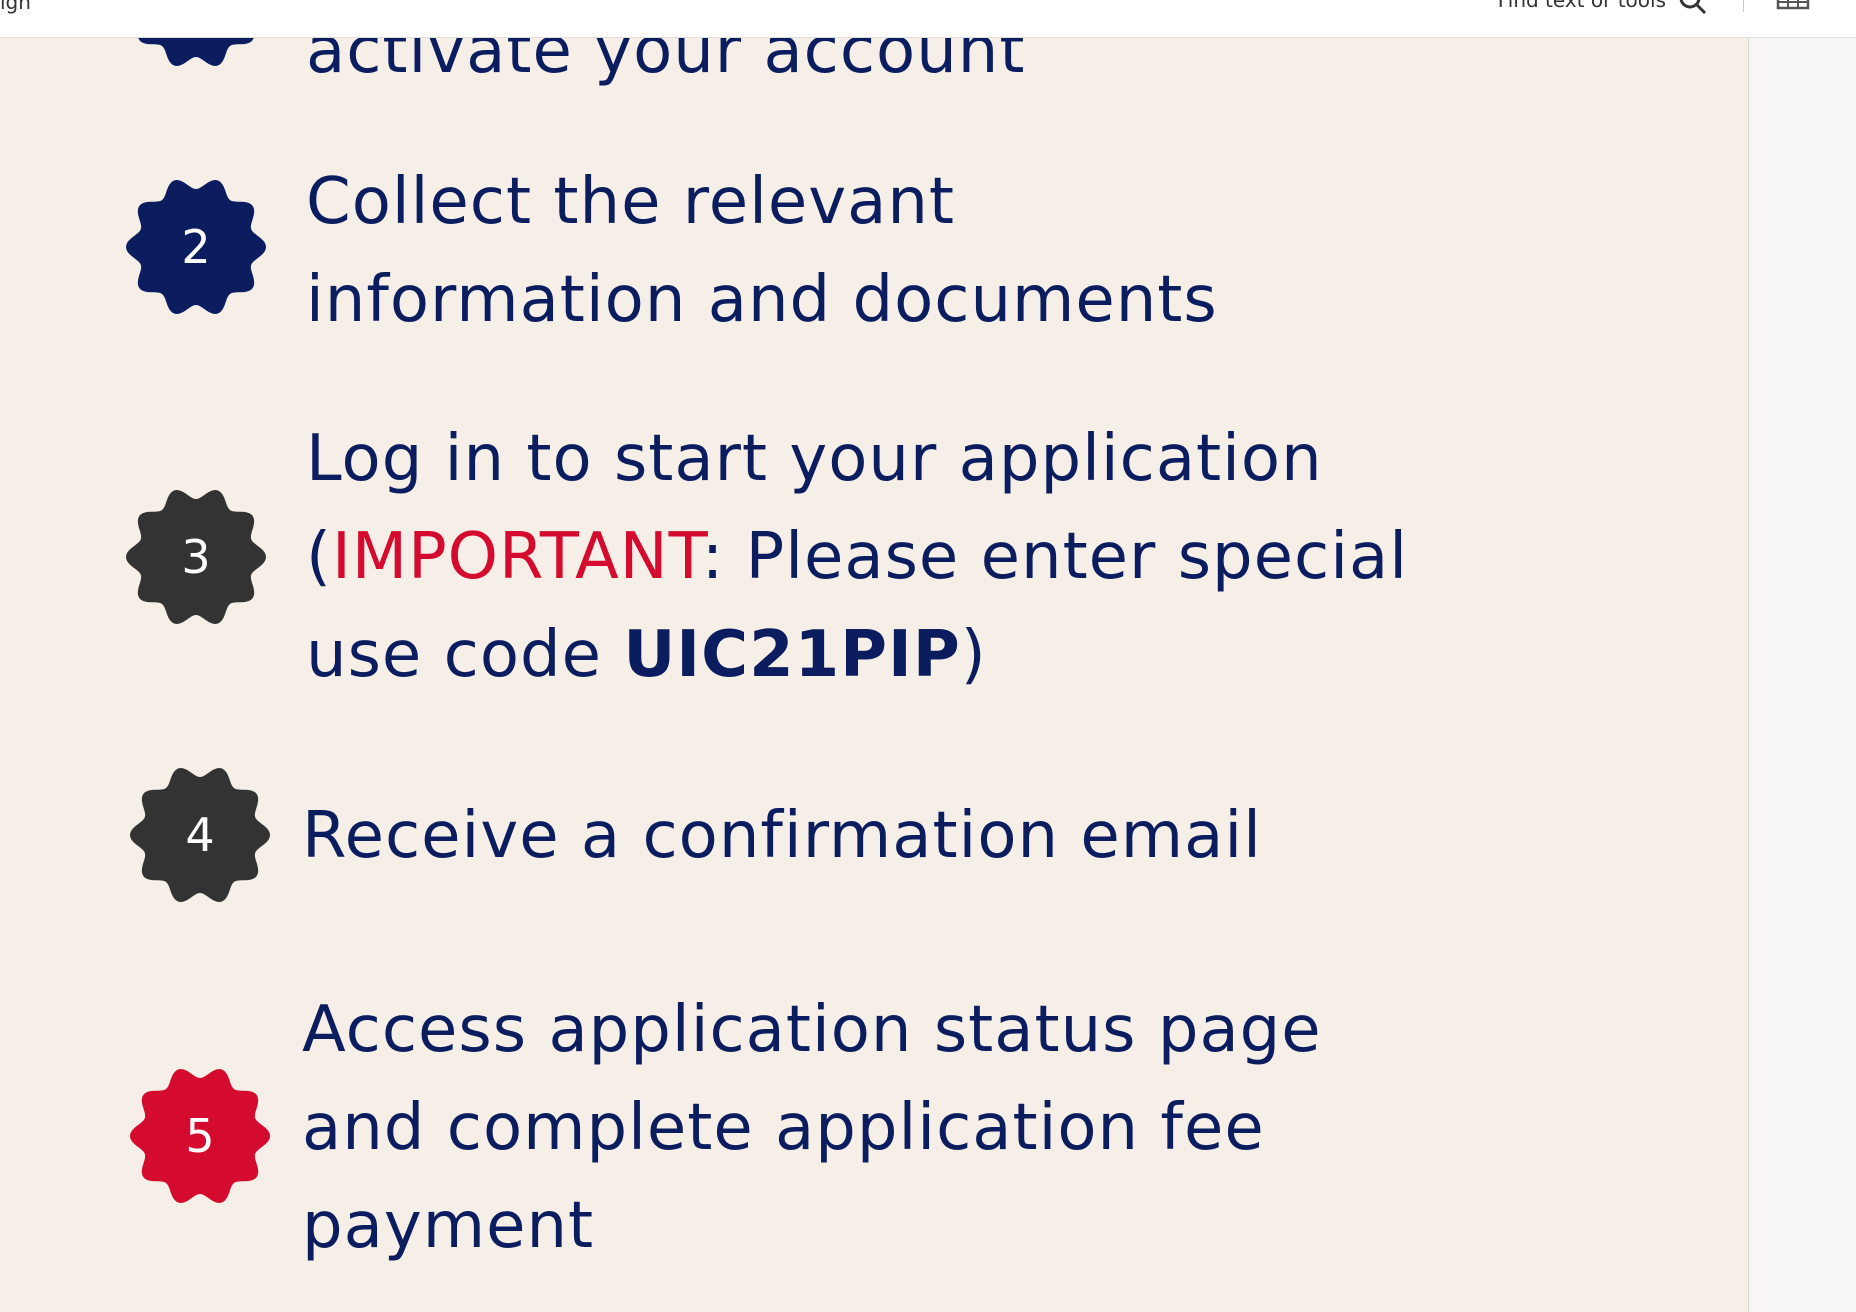 The width and height of the screenshot is (1856, 1312). I want to click on panel-layout-icon, so click(1793, 5).